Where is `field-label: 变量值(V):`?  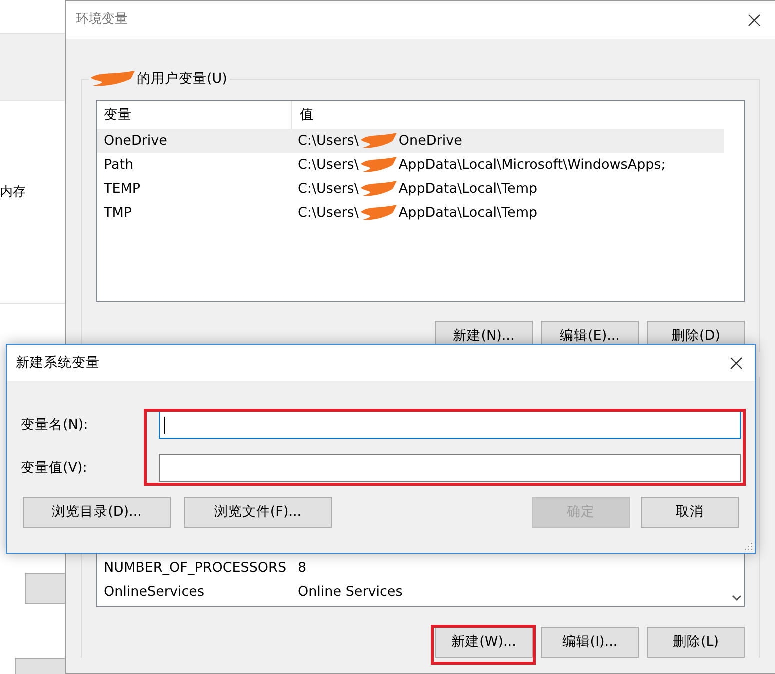
field-label: 变量值(V): is located at coordinates (54, 468).